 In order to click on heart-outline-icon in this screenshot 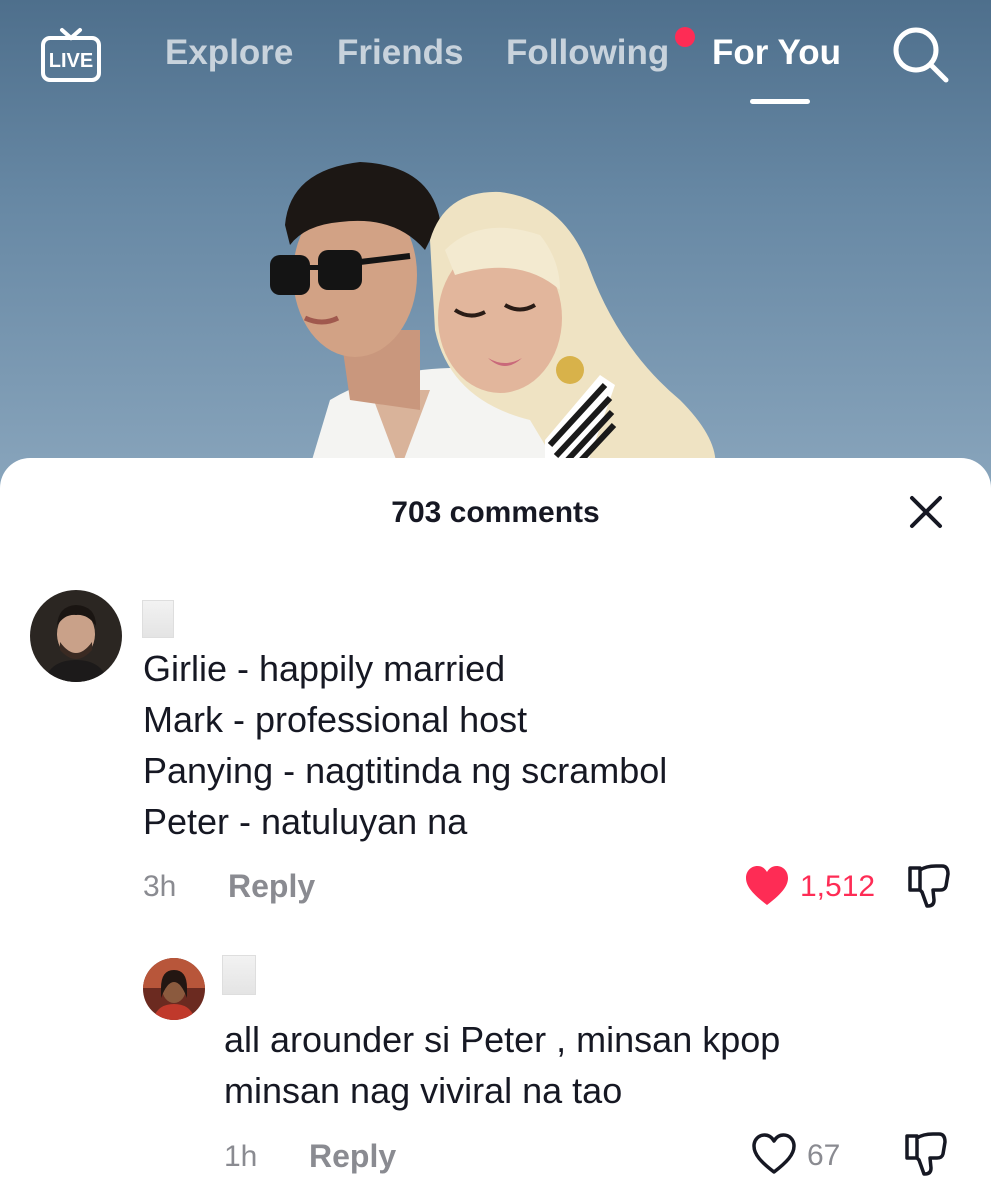, I will do `click(774, 1154)`.